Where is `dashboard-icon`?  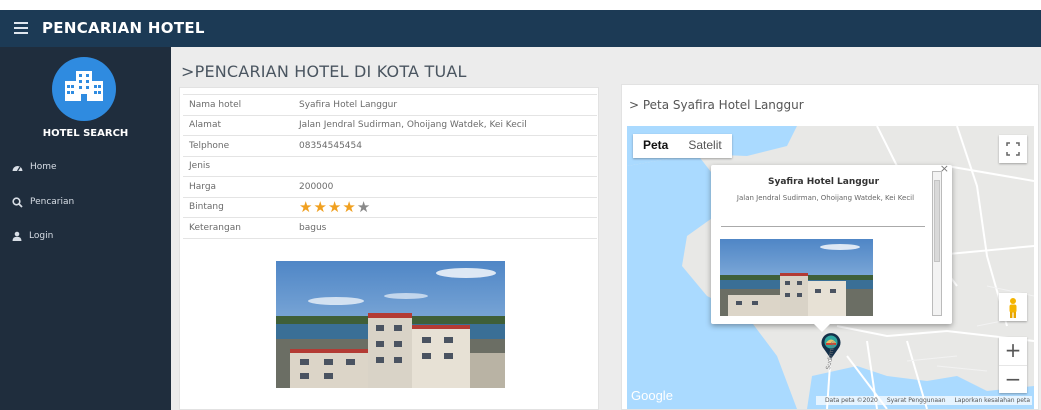
dashboard-icon is located at coordinates (17, 169).